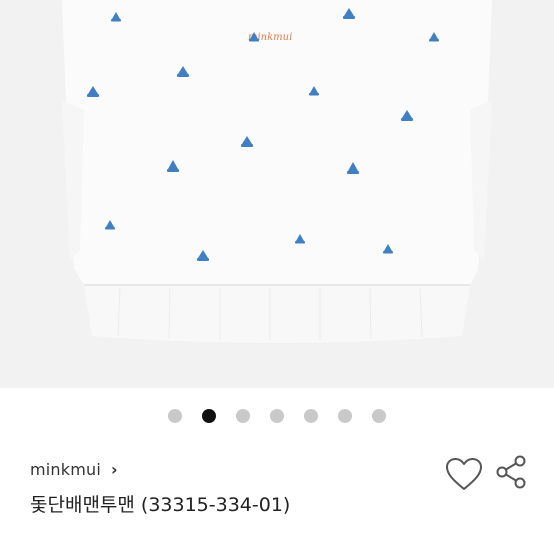 Image resolution: width=554 pixels, height=554 pixels. I want to click on share-button, so click(511, 472).